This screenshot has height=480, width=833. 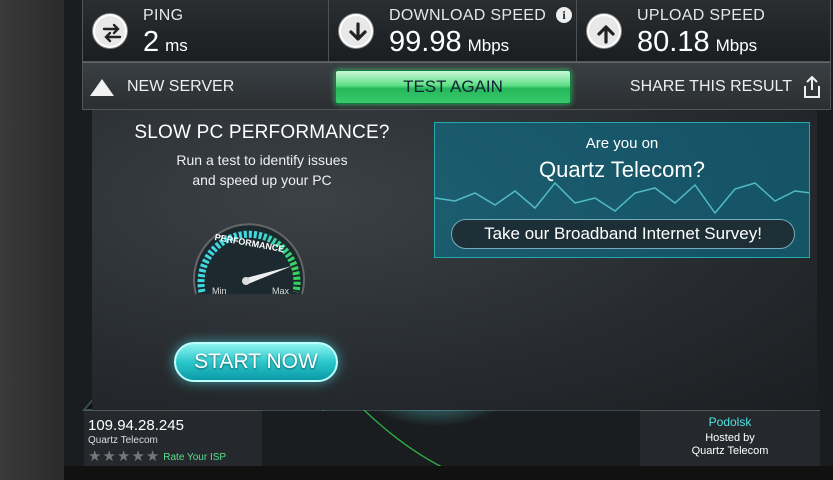 I want to click on promo-line-1: Run a test to identify issues, so click(x=262, y=160).